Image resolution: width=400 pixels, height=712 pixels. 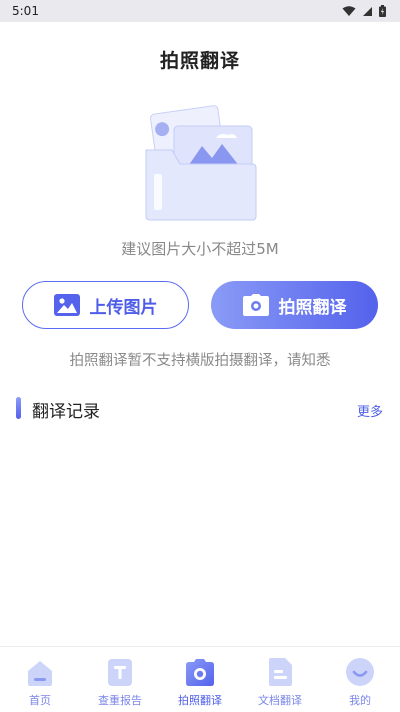 I want to click on size-hint: 建议图片大小不超过5M, so click(x=200, y=249).